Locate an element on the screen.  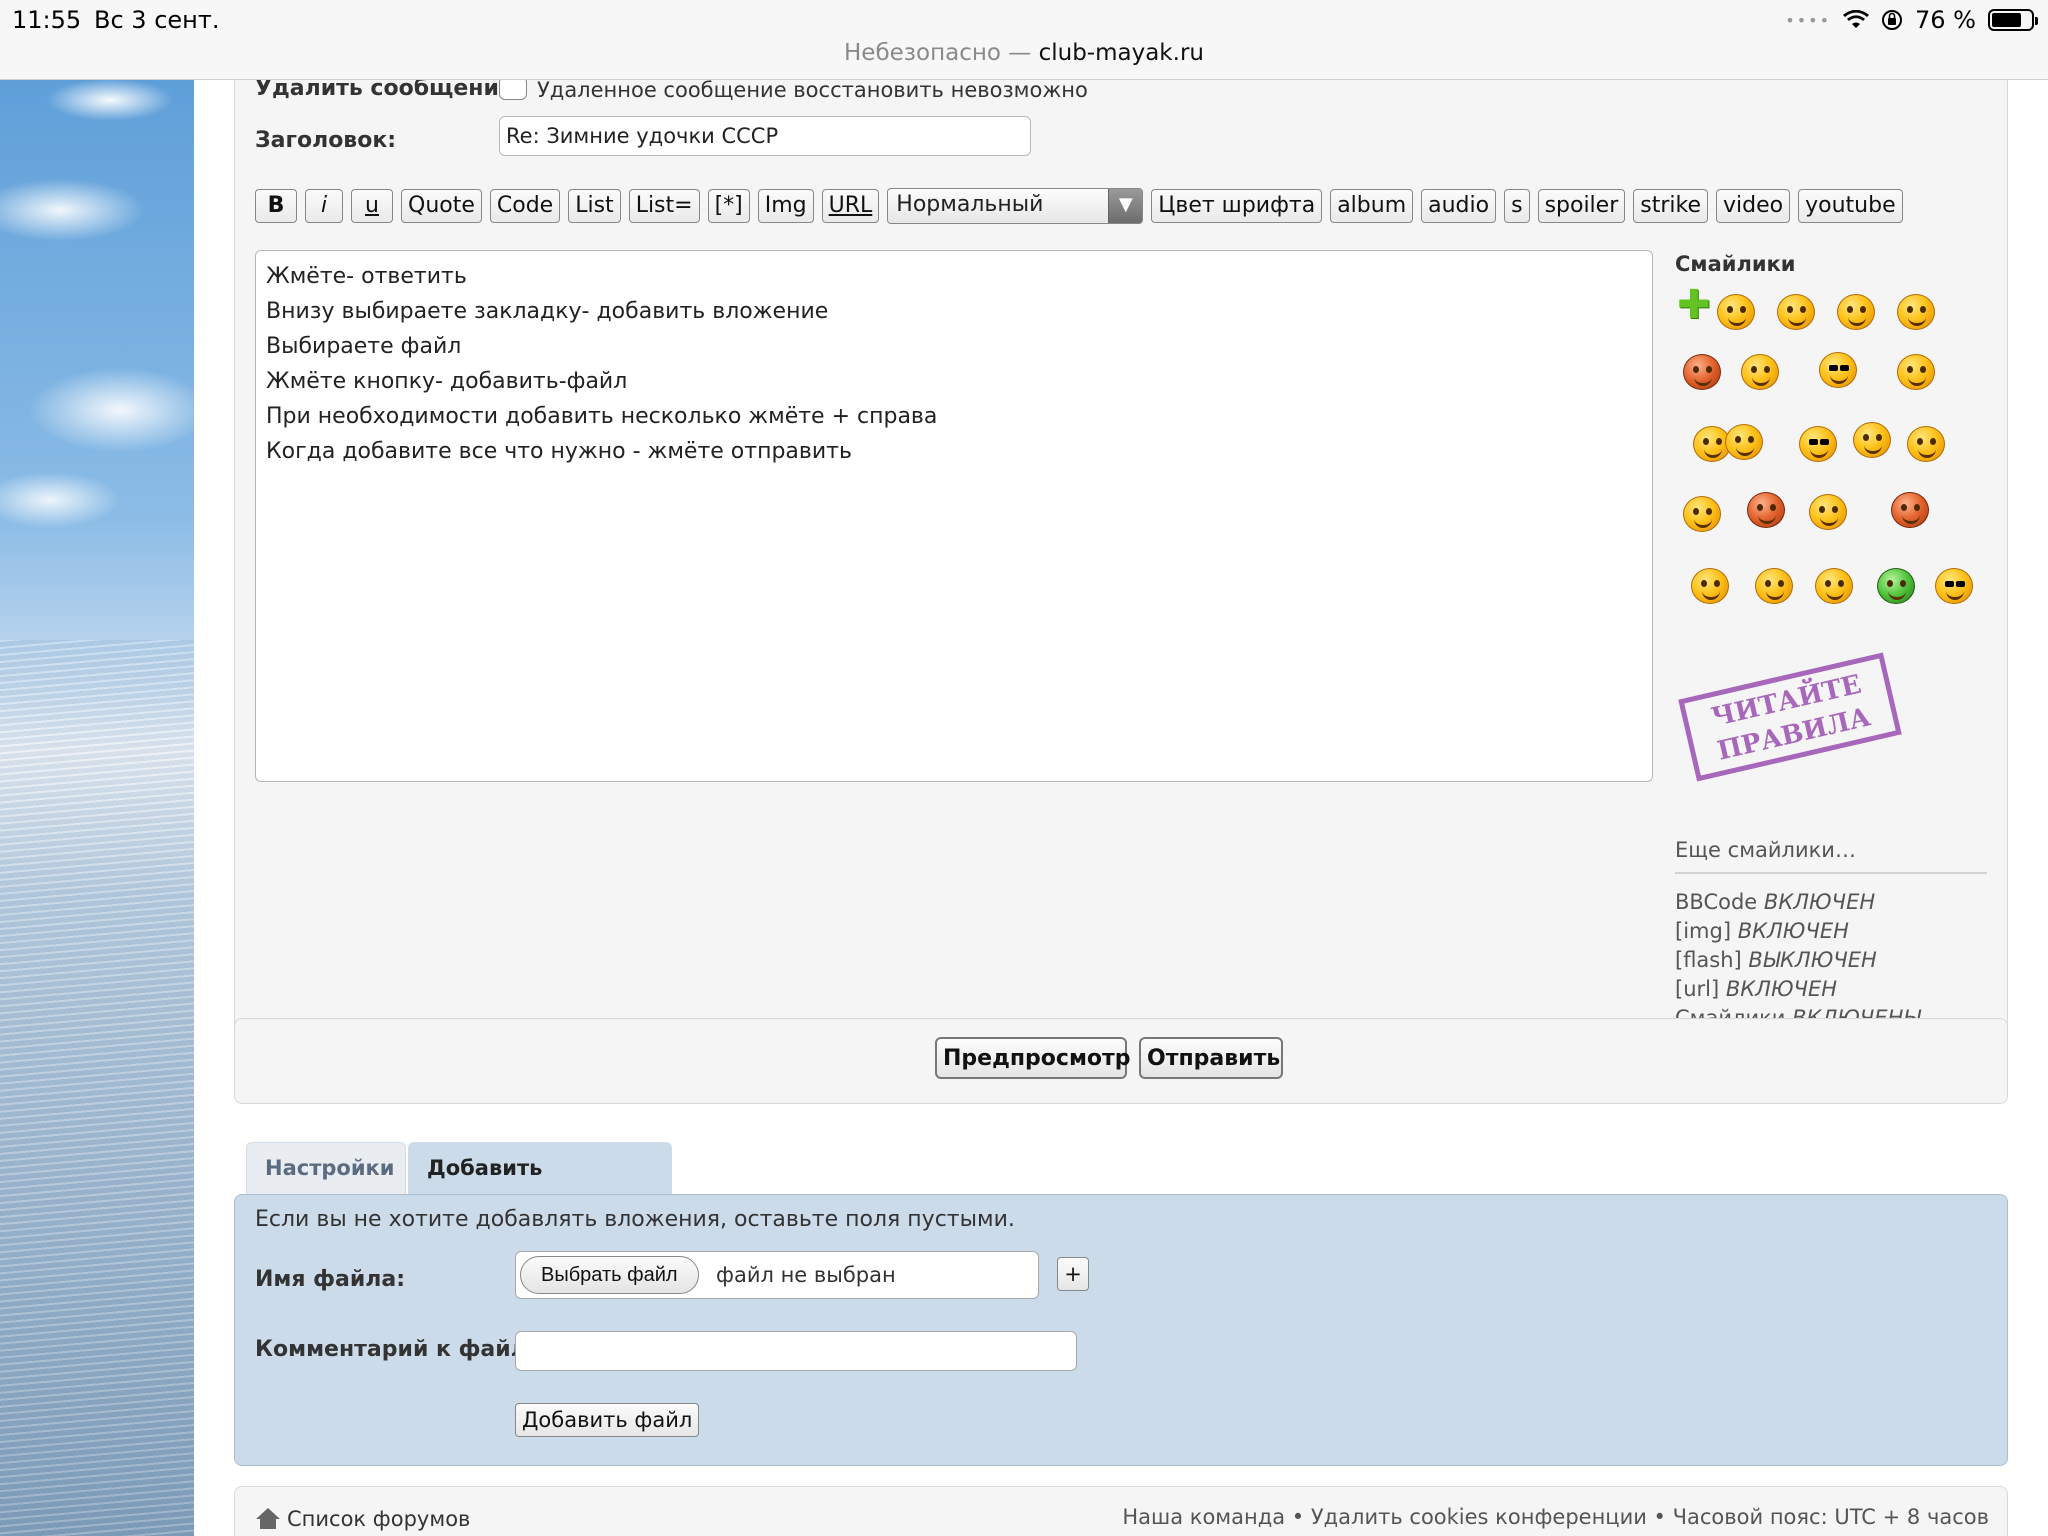
video-button: video is located at coordinates (1753, 206).